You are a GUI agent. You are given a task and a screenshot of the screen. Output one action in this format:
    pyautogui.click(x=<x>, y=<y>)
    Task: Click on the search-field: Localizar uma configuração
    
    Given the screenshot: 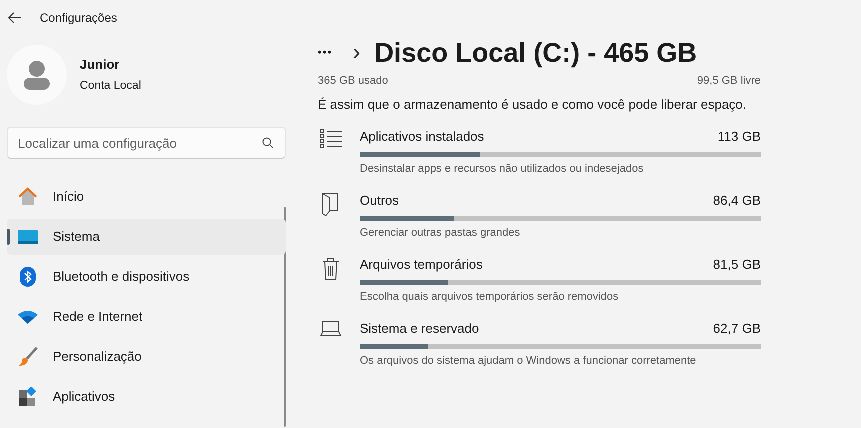 What is the action you would take?
    pyautogui.click(x=146, y=143)
    